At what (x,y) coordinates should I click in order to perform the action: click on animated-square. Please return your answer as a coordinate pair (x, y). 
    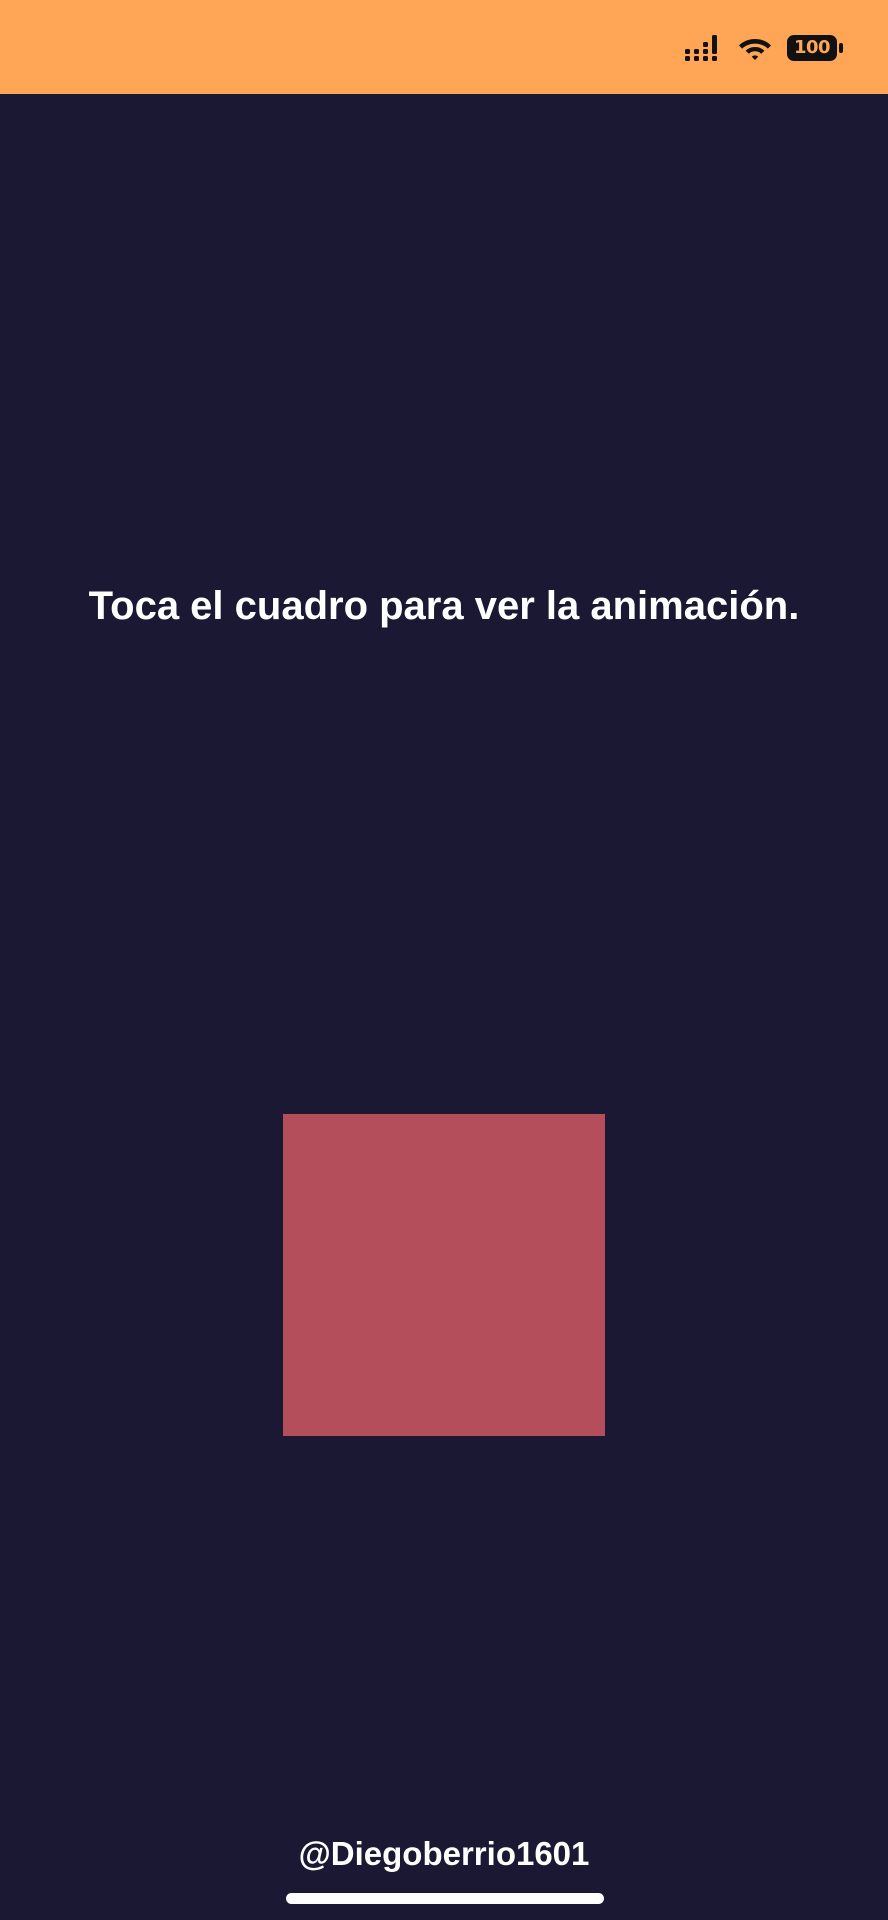
    Looking at the image, I should click on (444, 1275).